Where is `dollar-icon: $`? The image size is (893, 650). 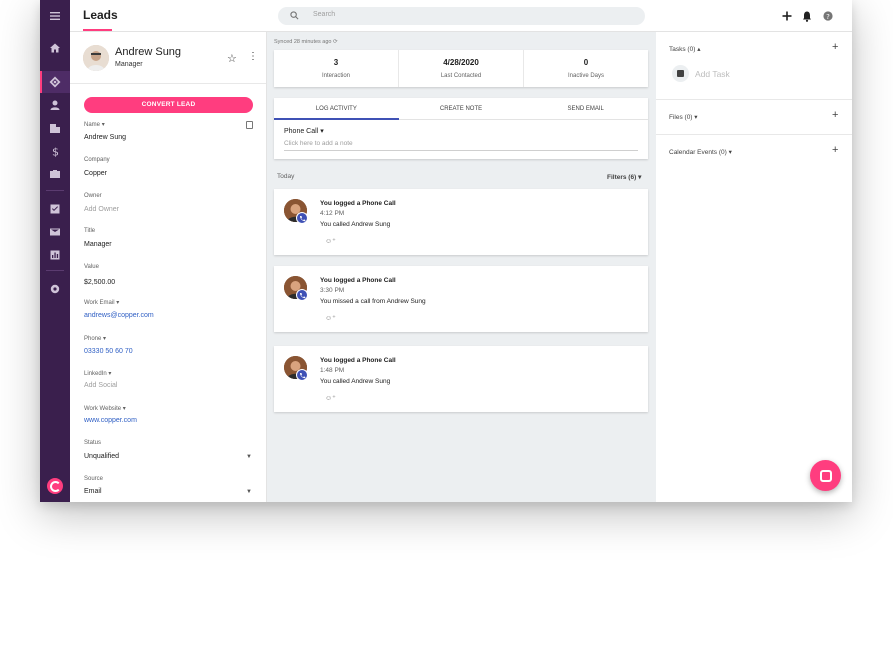 dollar-icon: $ is located at coordinates (55, 151).